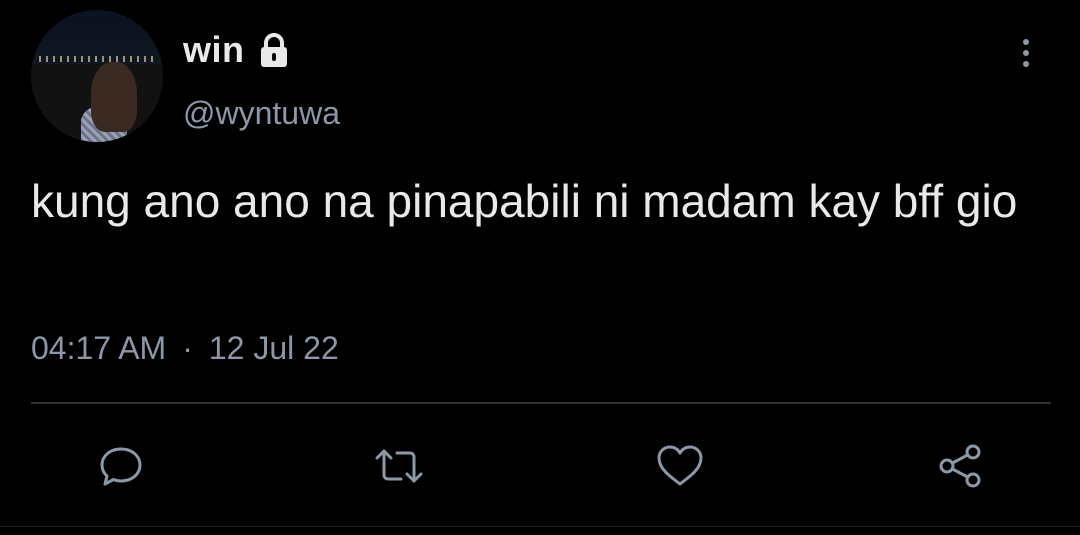  I want to click on tweet-time: 04:17 AM, so click(99, 348).